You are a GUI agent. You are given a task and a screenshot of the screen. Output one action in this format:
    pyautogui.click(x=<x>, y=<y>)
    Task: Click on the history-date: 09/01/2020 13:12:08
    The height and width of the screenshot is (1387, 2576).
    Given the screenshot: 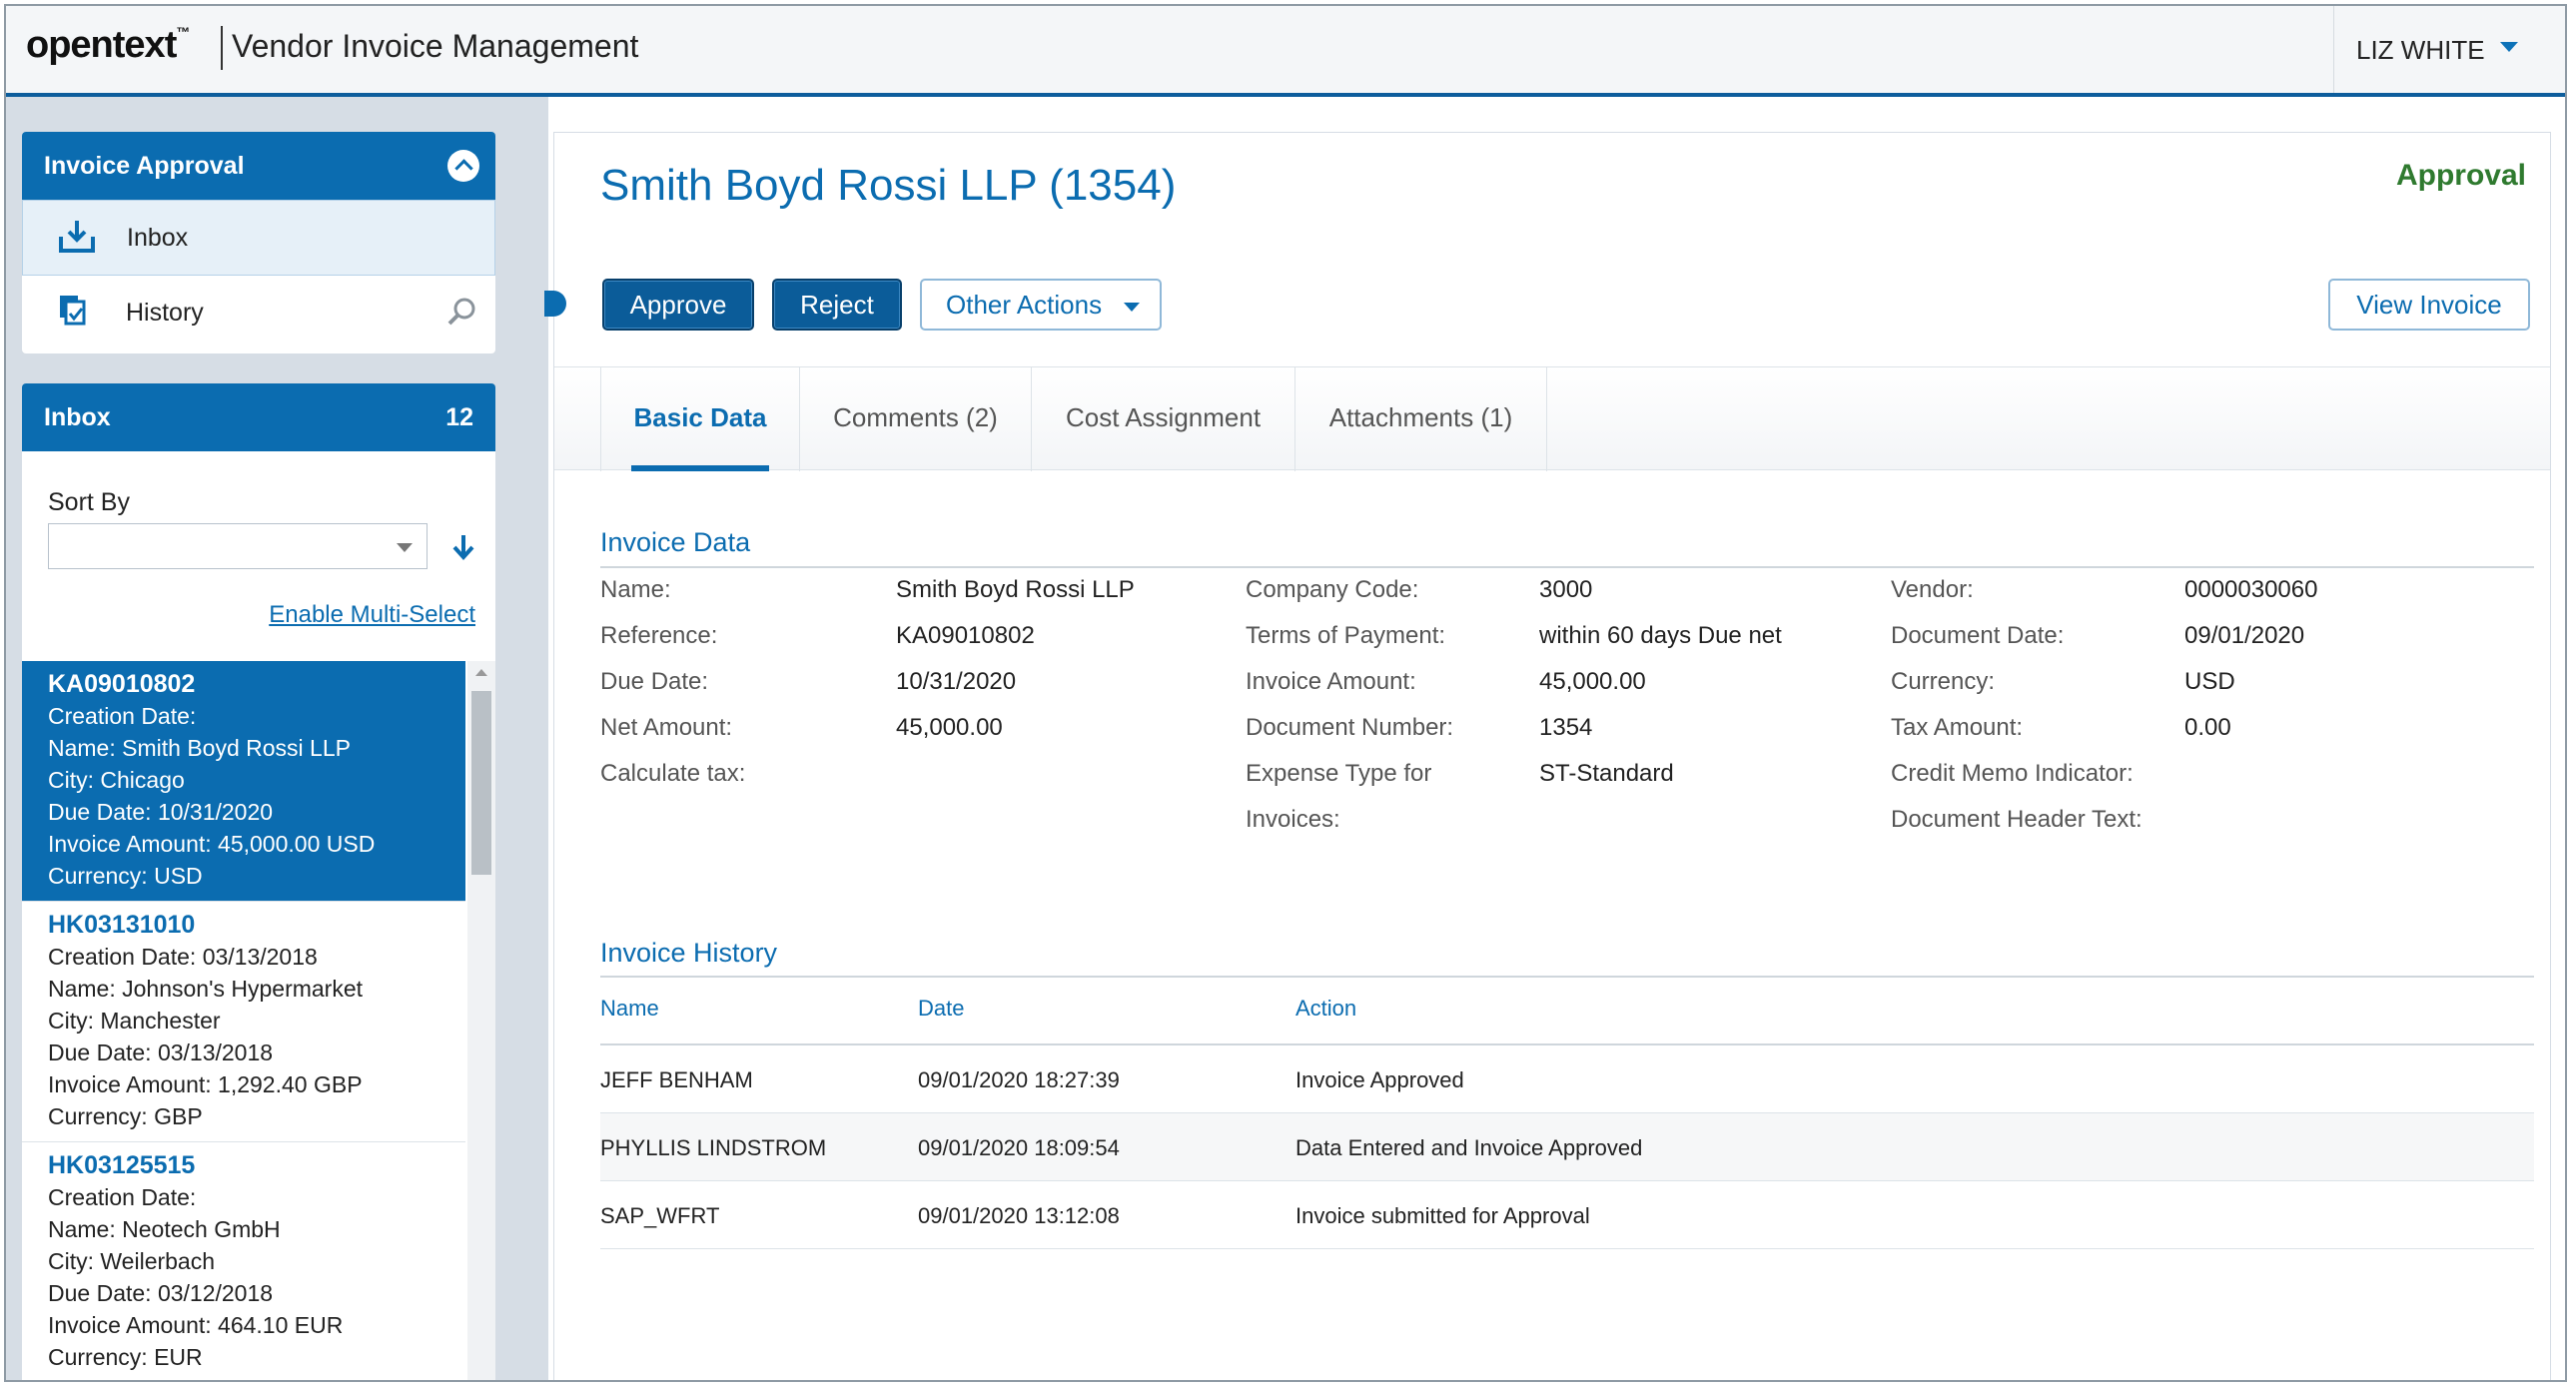 What is the action you would take?
    pyautogui.click(x=1019, y=1216)
    